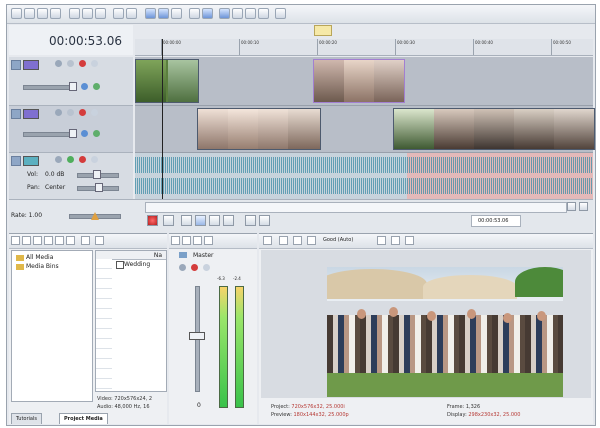  What do you see at coordinates (214, 220) in the screenshot?
I see `pause-button` at bounding box center [214, 220].